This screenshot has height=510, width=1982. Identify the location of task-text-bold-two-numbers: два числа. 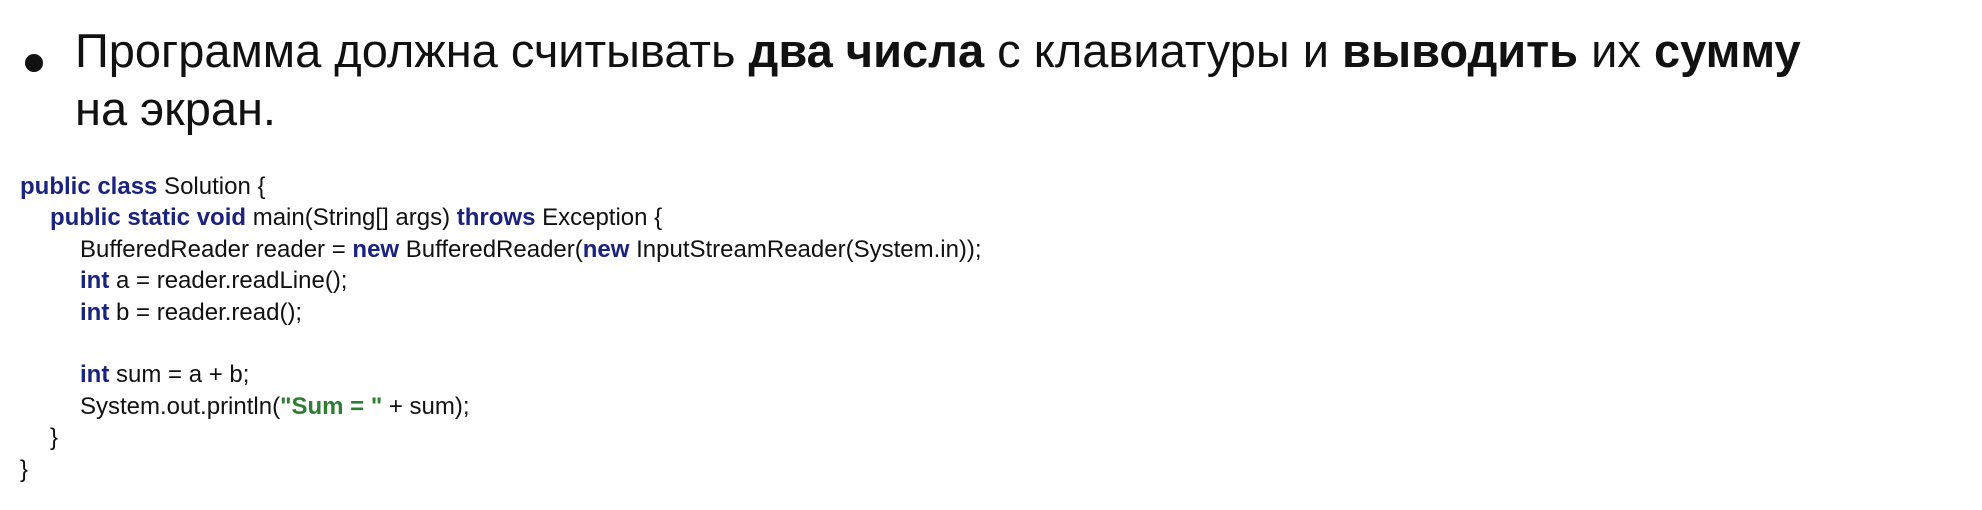
(866, 50).